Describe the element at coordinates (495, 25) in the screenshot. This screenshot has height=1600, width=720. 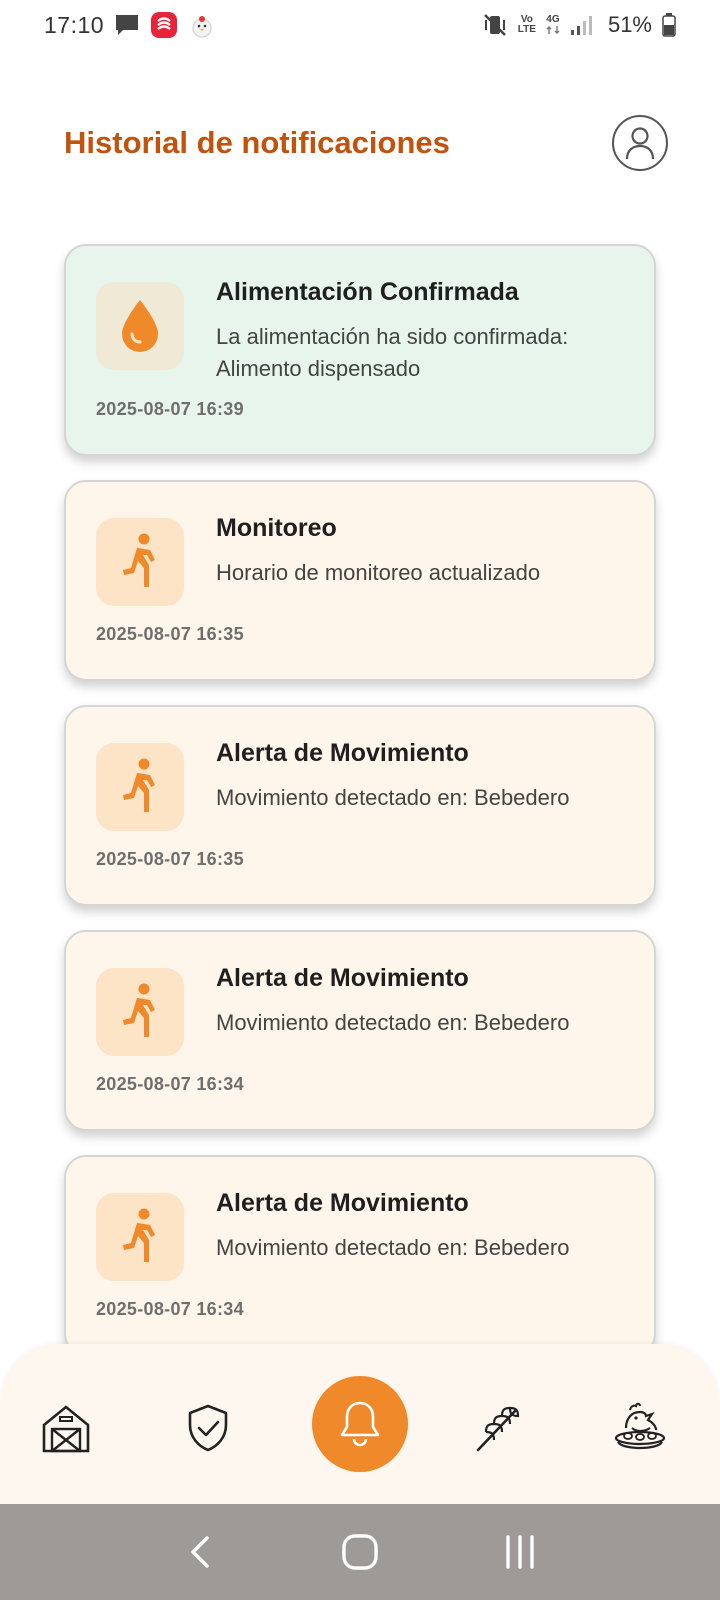
I see `vibrate-mute-icon` at that location.